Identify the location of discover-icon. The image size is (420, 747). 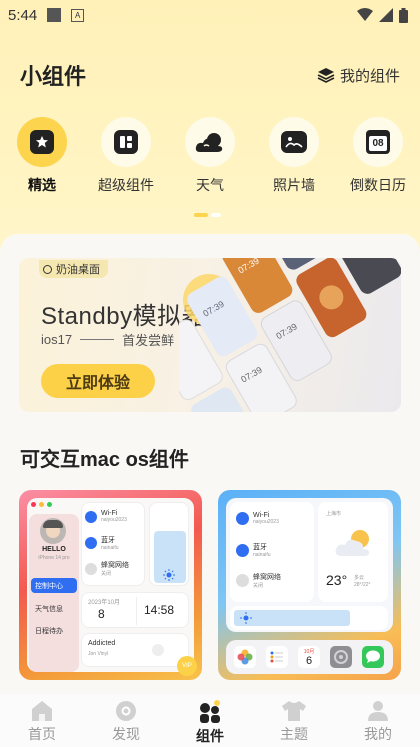
(126, 711).